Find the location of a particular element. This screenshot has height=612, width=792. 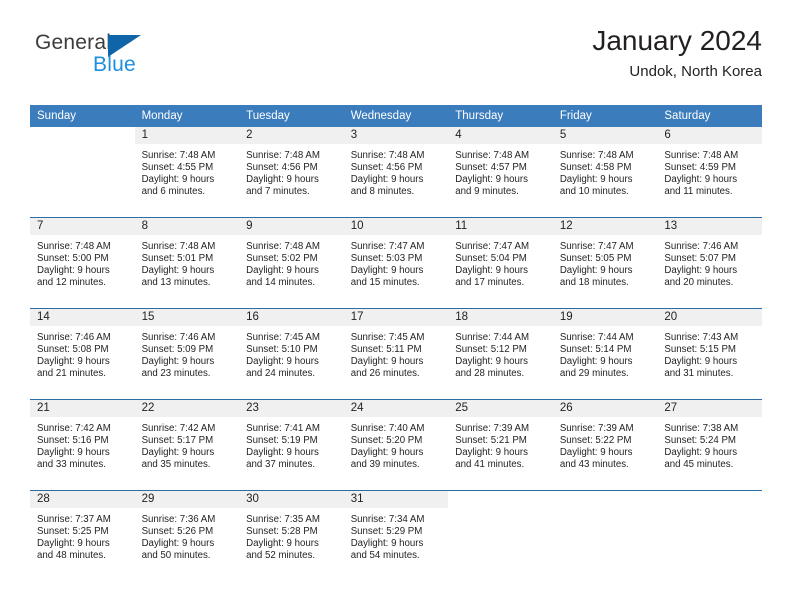

sunrise-text: Sunrise: 7:43 AM is located at coordinates (701, 337).